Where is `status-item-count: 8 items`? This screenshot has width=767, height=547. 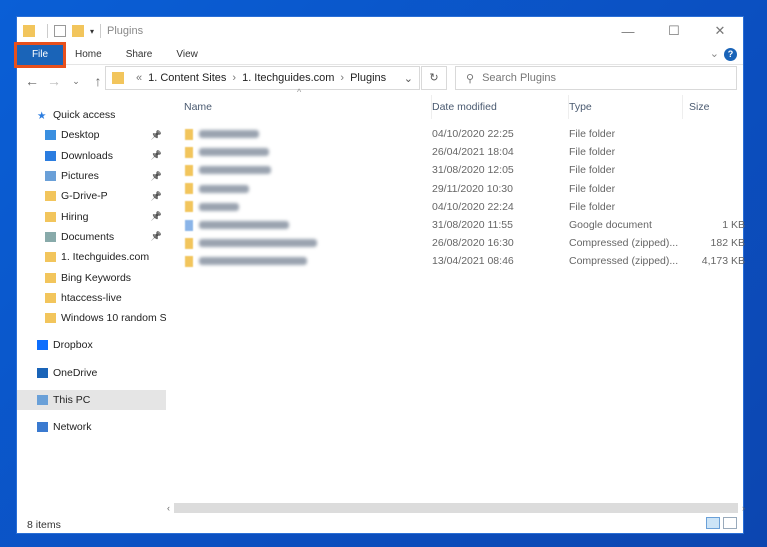 status-item-count: 8 items is located at coordinates (44, 525).